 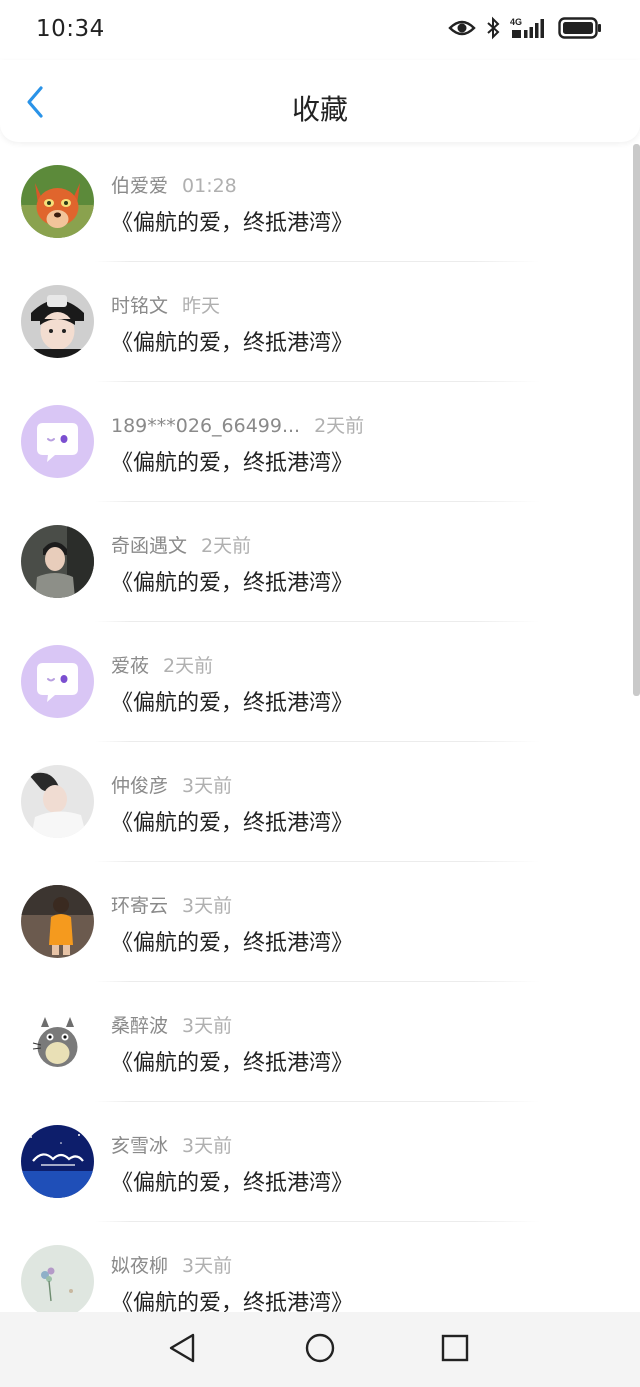 What do you see at coordinates (320, 202) in the screenshot?
I see `list-item: 伯爱爱 01:28 《偏航的爱，终抵港湾》` at bounding box center [320, 202].